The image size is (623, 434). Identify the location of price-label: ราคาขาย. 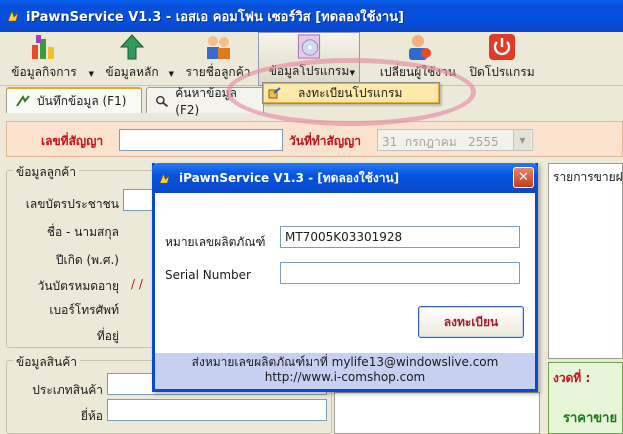
(590, 418).